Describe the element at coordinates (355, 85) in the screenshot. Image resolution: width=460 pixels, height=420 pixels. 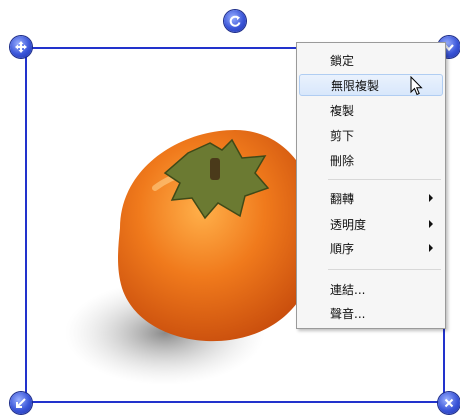
I see `menu-item-label: 無限複製` at that location.